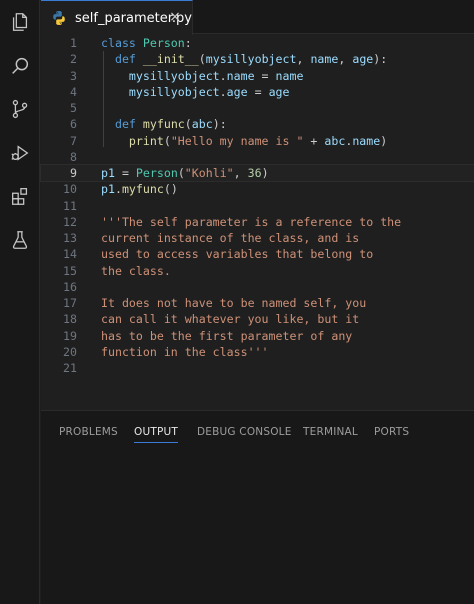  What do you see at coordinates (20, 66) in the screenshot?
I see `search-icon` at bounding box center [20, 66].